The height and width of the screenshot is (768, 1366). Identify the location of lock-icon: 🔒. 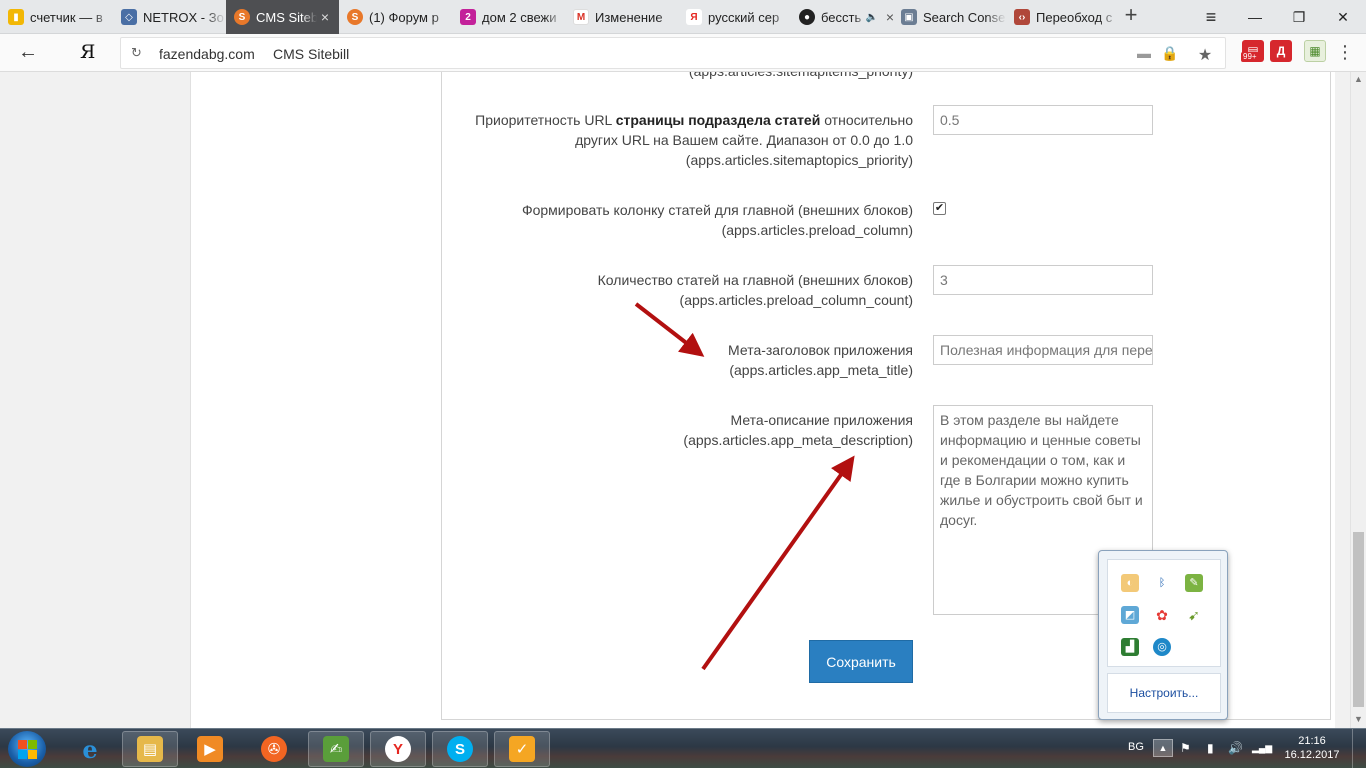
(1170, 54).